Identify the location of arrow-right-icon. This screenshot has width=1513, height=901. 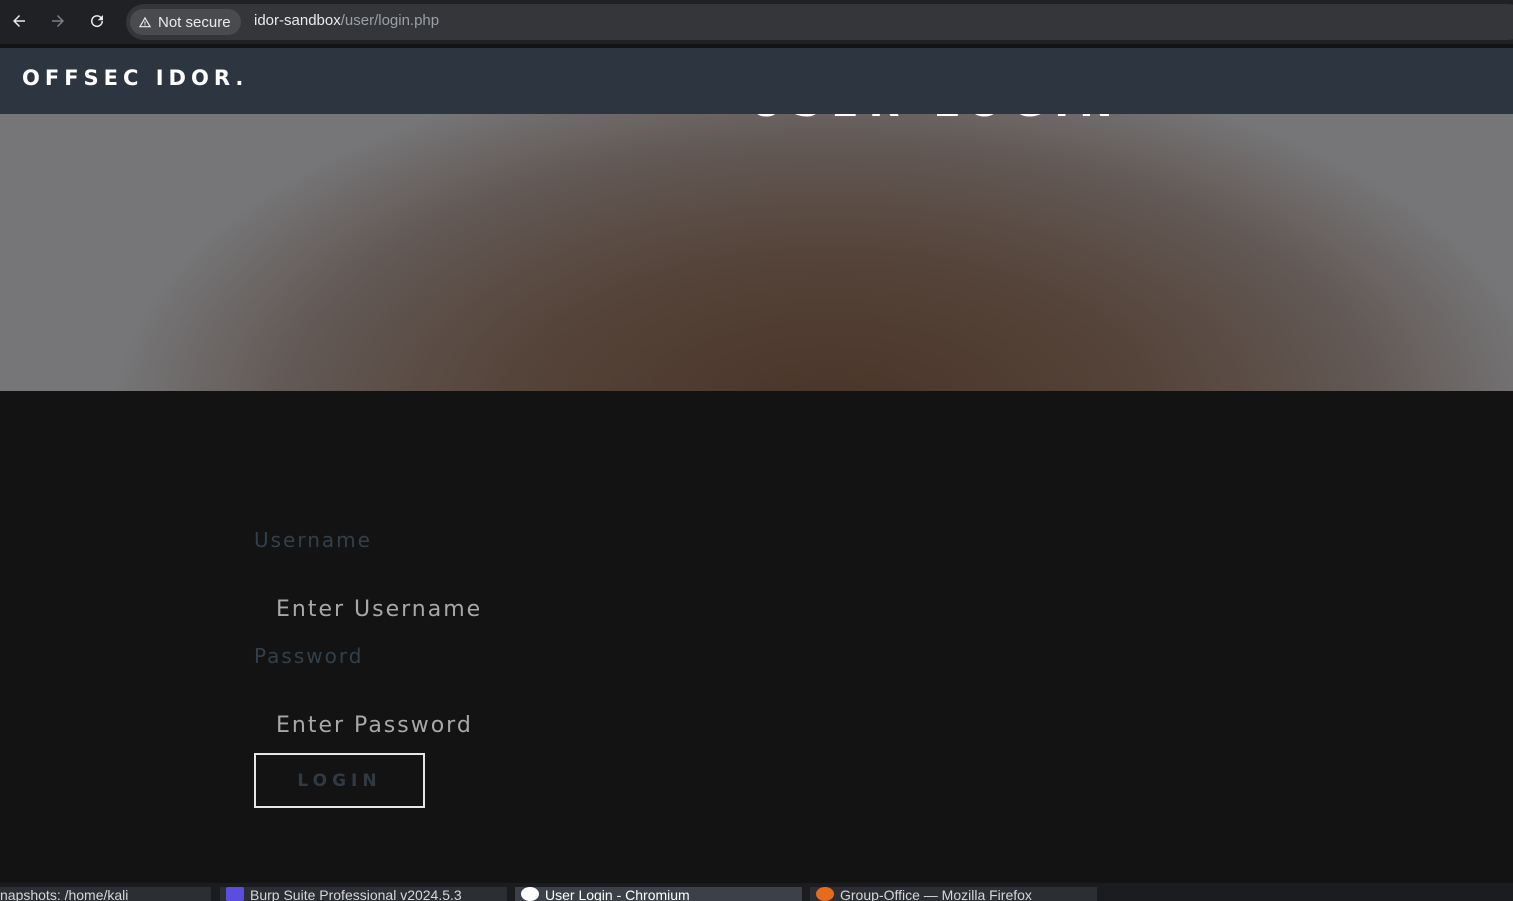
(58, 21).